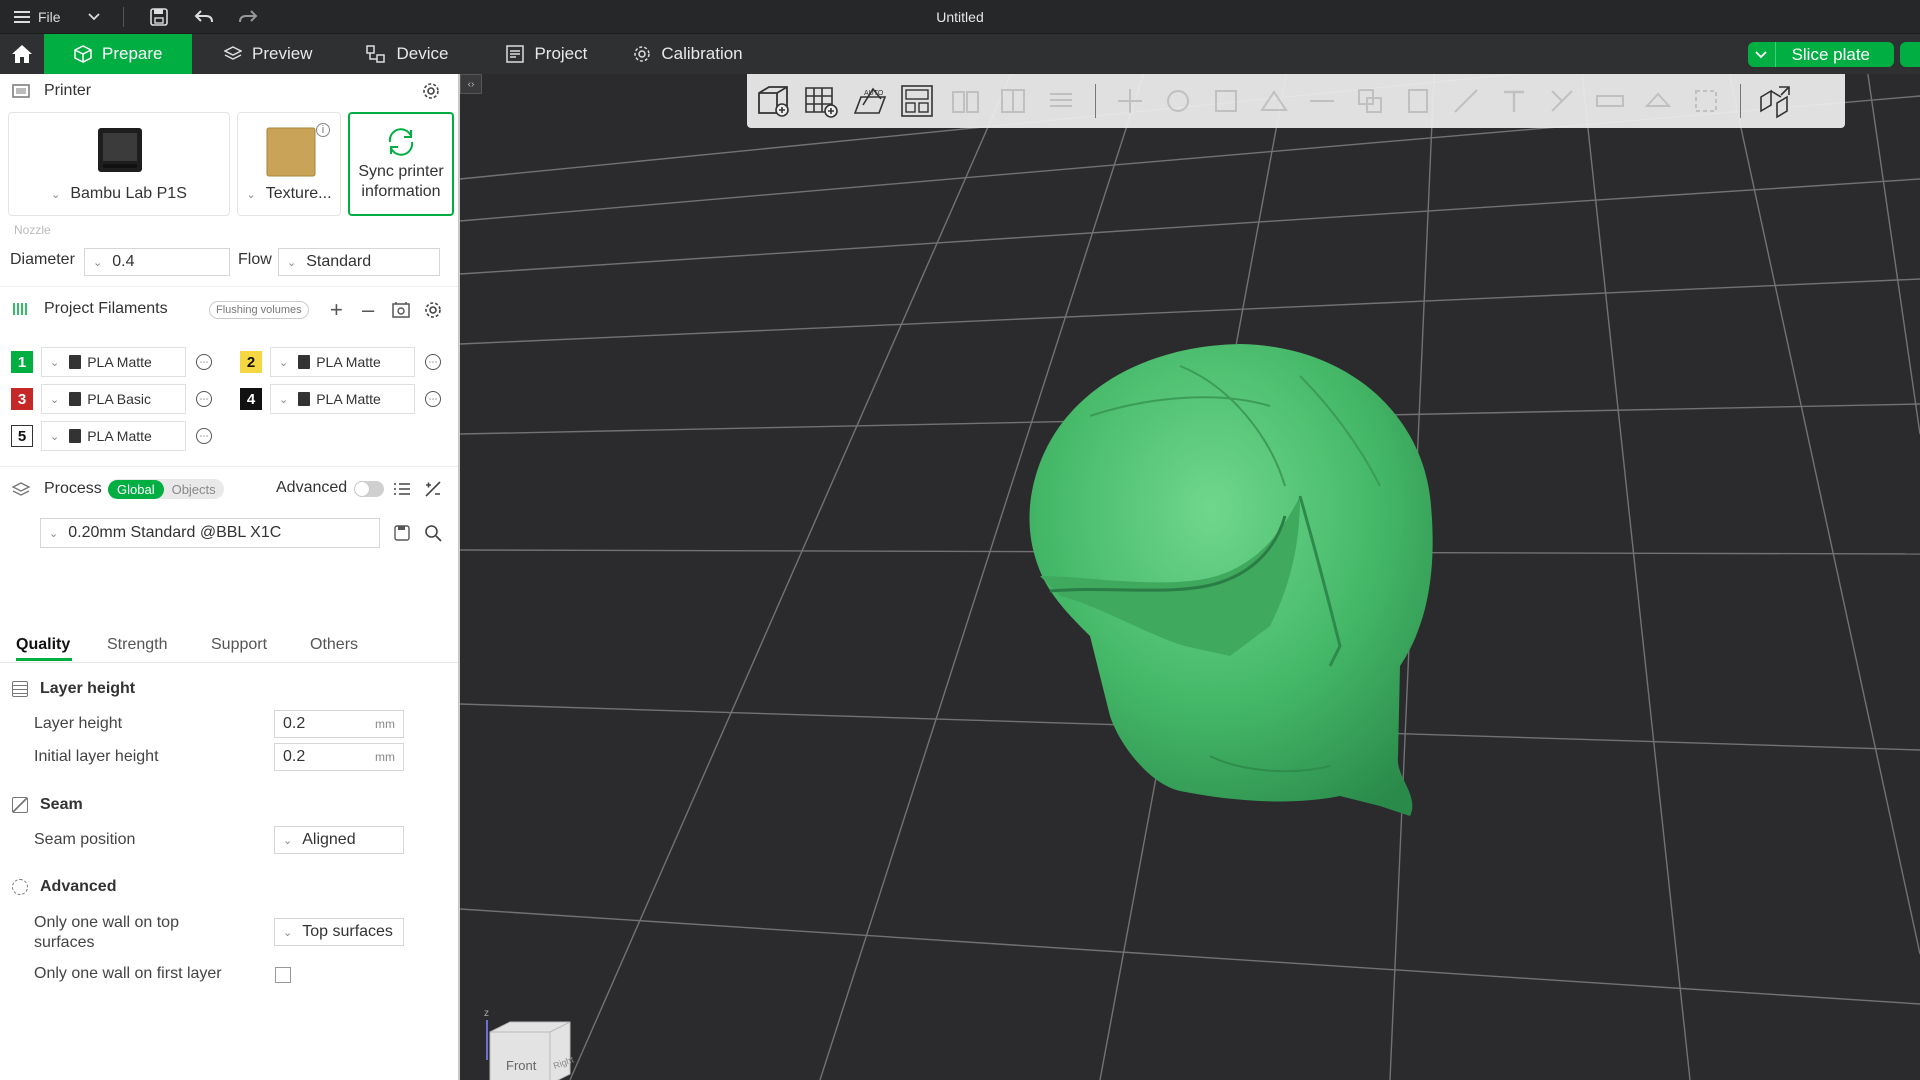 The height and width of the screenshot is (1080, 1920). I want to click on save-profile-button, so click(402, 535).